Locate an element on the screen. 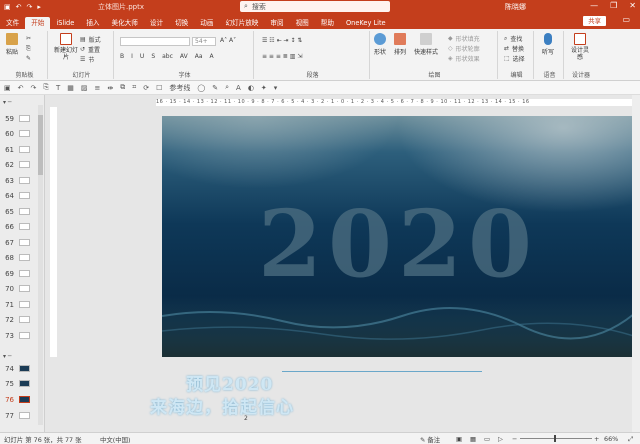 The width and height of the screenshot is (640, 444). font-style-1: I is located at coordinates (132, 56).